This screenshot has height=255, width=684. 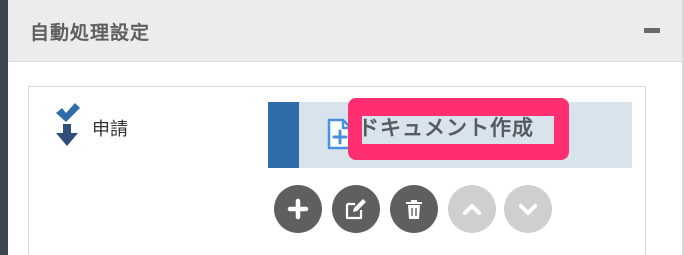 I want to click on trash-icon, so click(x=414, y=209).